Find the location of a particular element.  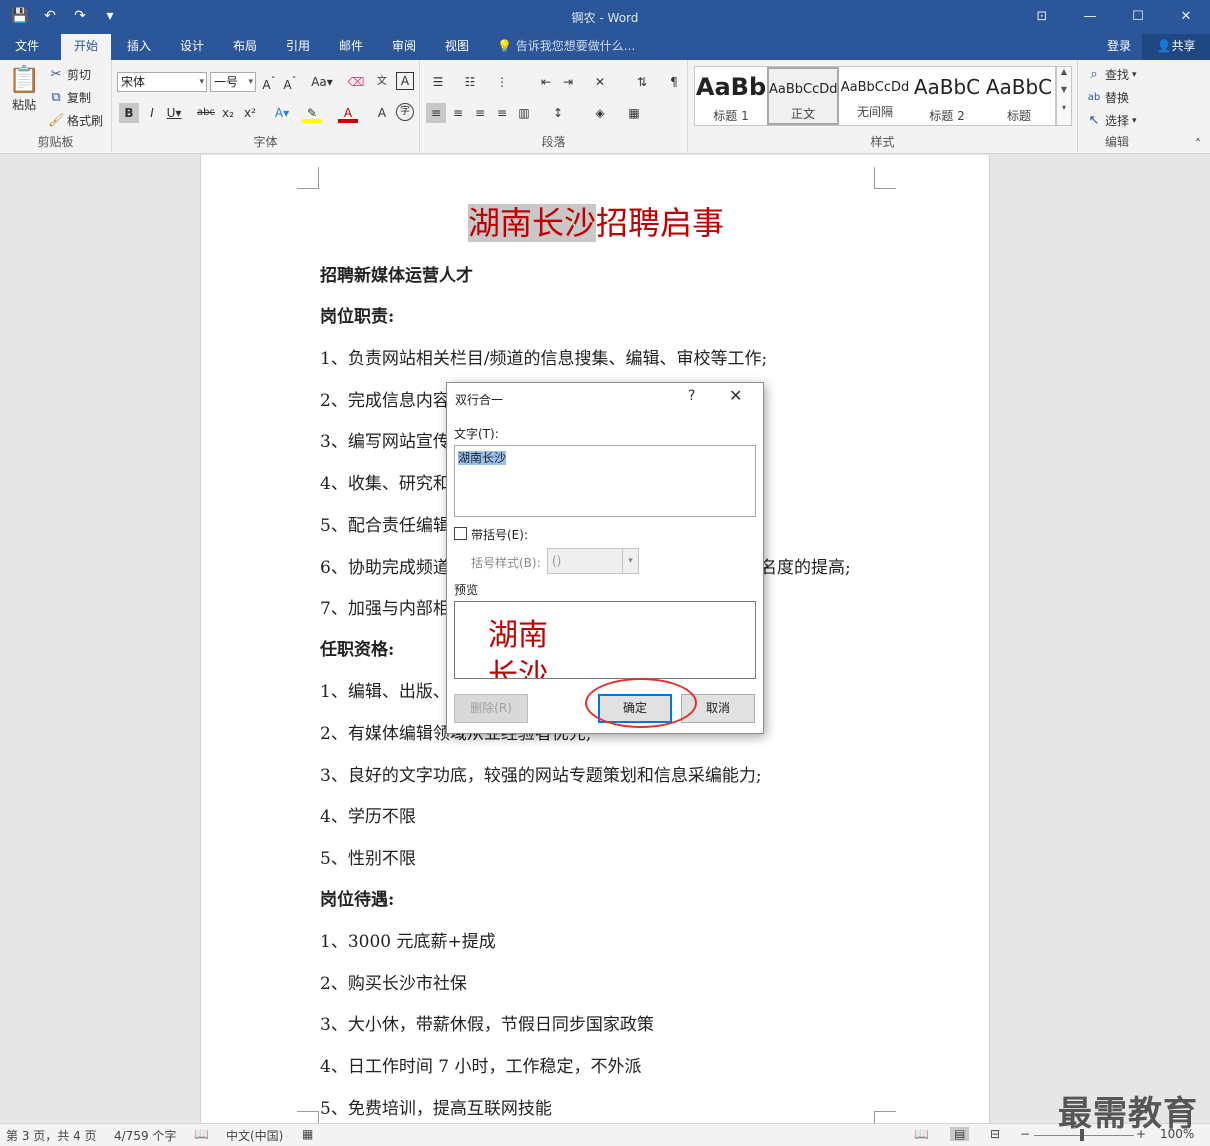

bracket-label: 带括号(E): is located at coordinates (499, 535).